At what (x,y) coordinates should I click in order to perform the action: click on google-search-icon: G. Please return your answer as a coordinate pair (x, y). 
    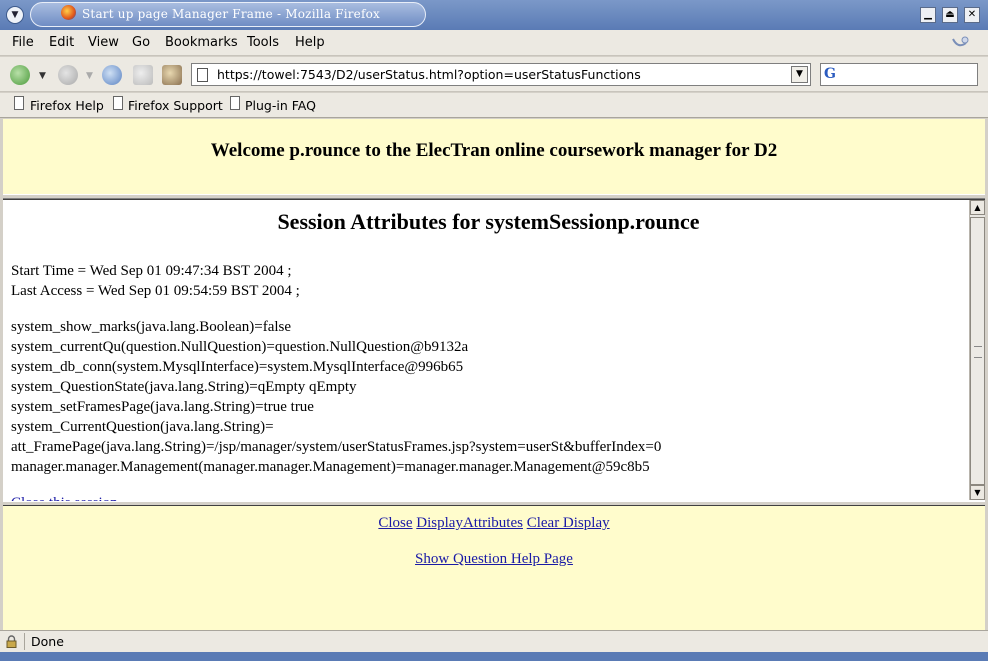
    Looking at the image, I should click on (830, 74).